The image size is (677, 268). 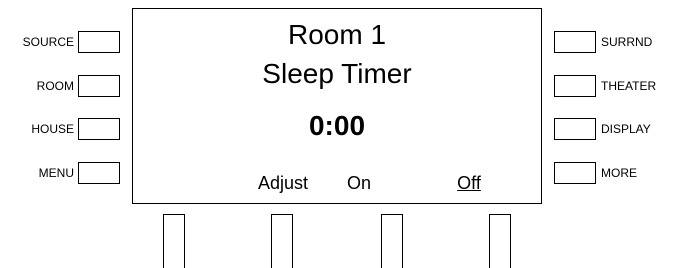 I want to click on house-button, so click(x=99, y=129).